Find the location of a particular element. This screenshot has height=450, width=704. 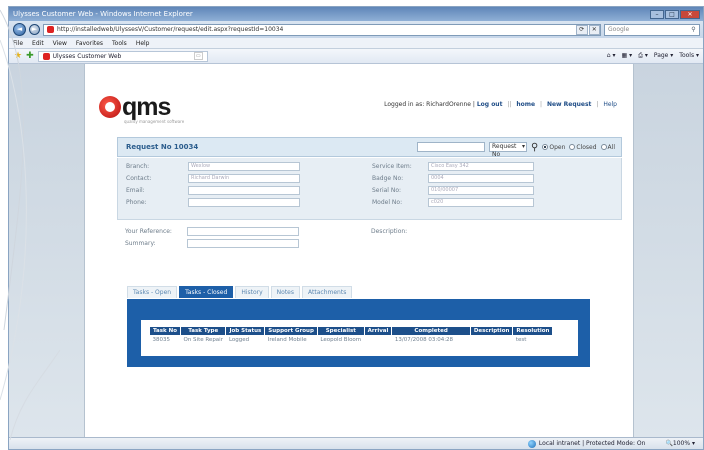

home-icon: ⌂ ▾ is located at coordinates (611, 56).